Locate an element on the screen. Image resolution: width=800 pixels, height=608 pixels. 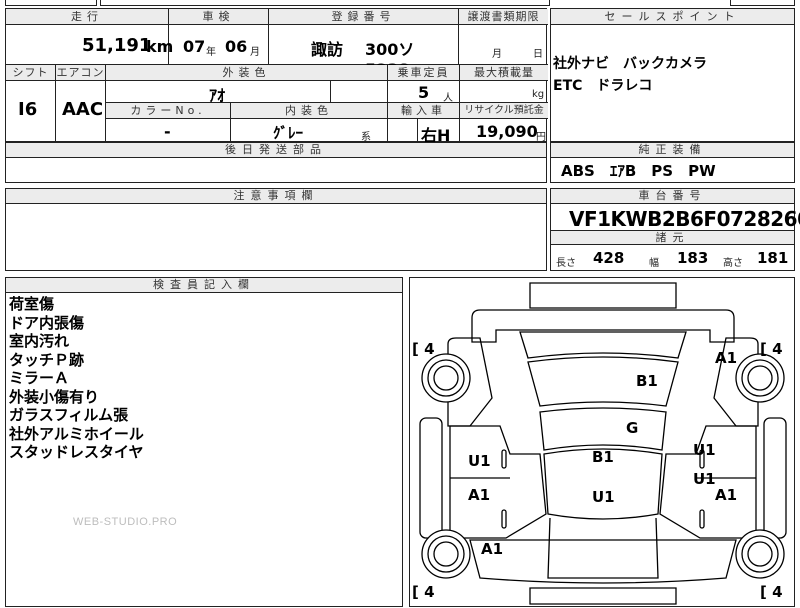
roof-shape is located at coordinates (603, 429).